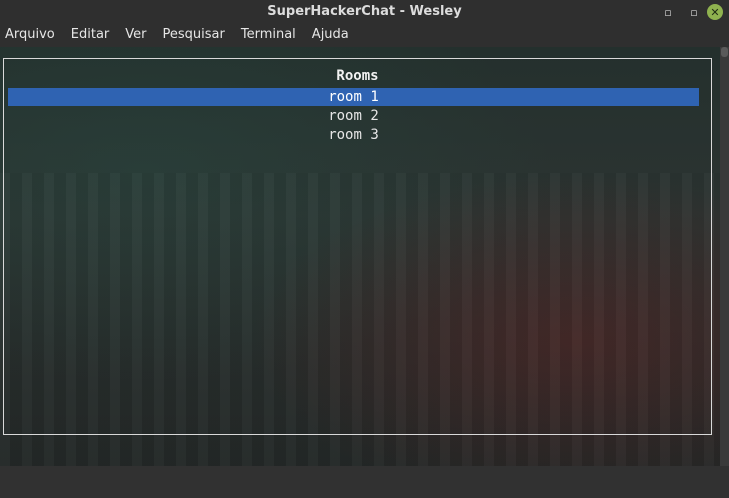 This screenshot has height=498, width=729. I want to click on bottom-bar, so click(364, 482).